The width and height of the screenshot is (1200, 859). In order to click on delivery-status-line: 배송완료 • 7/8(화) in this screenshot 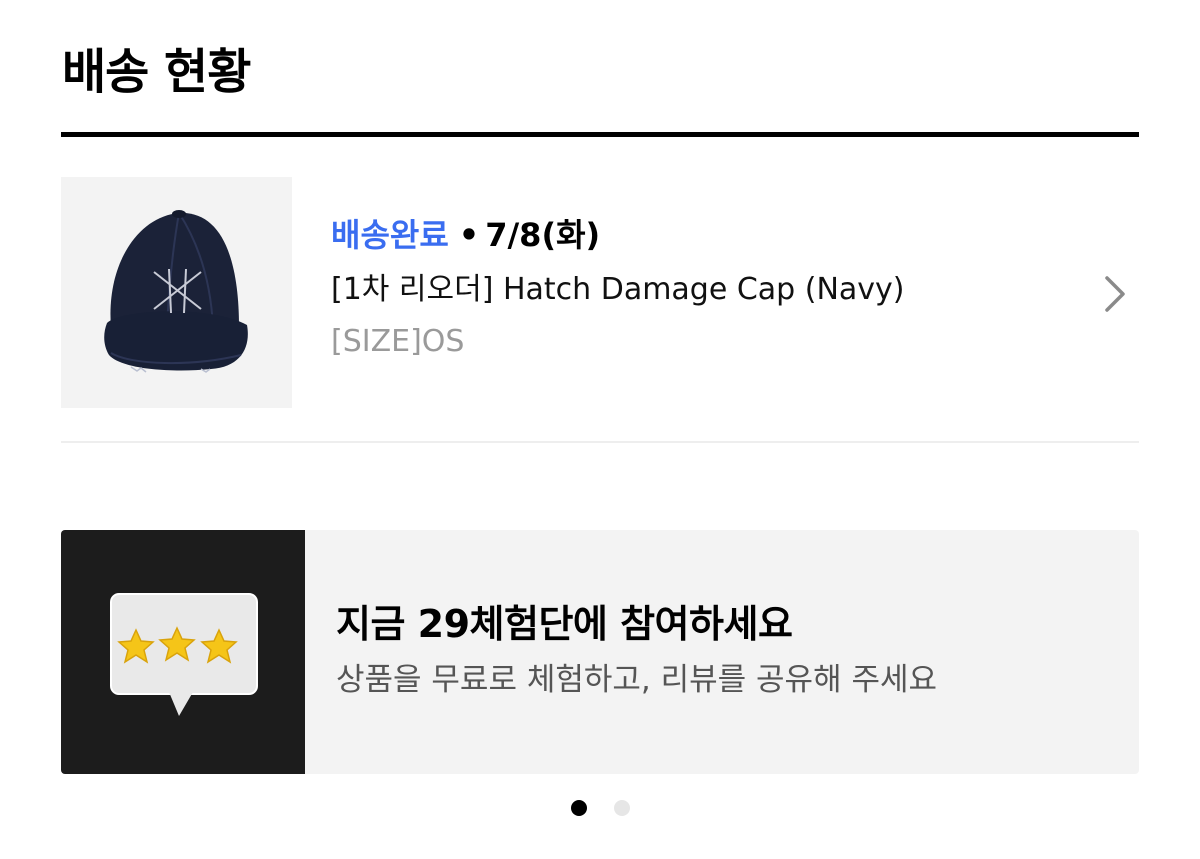, I will do `click(618, 235)`.